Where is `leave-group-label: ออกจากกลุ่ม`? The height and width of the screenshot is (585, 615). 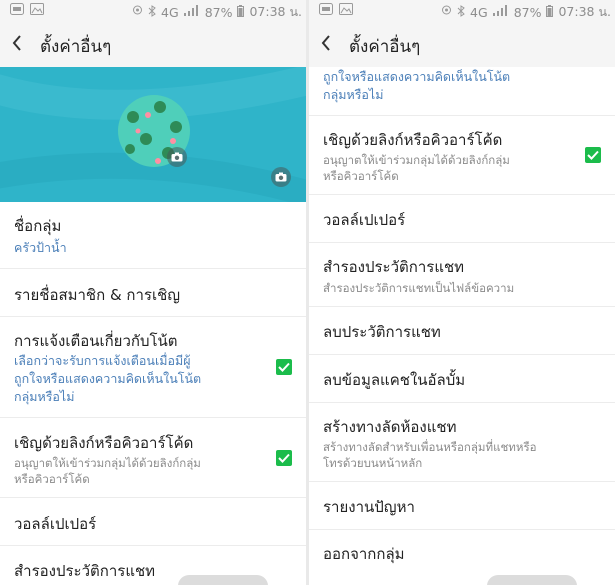 leave-group-label: ออกจากกลุ่ม is located at coordinates (364, 554).